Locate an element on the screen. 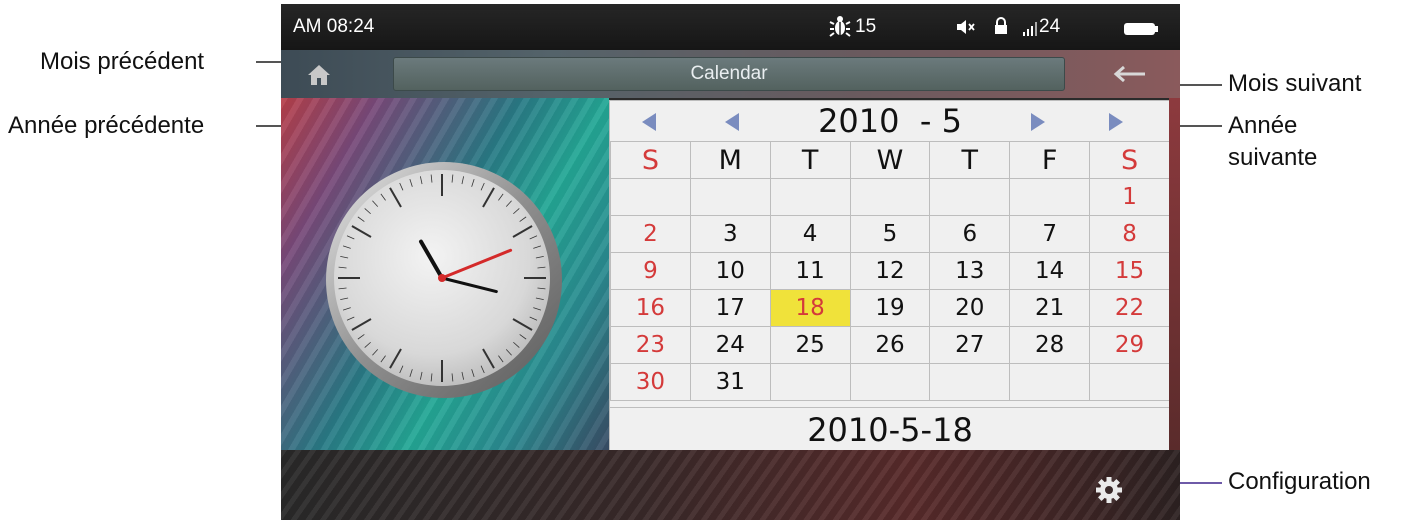  weekday-label: M is located at coordinates (730, 160).